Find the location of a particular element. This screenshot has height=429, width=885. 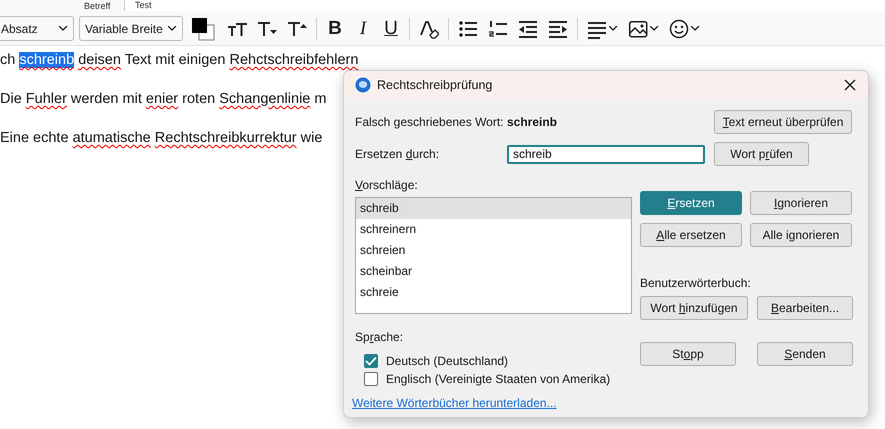

suggestions-label: Vorschläge: is located at coordinates (387, 185).